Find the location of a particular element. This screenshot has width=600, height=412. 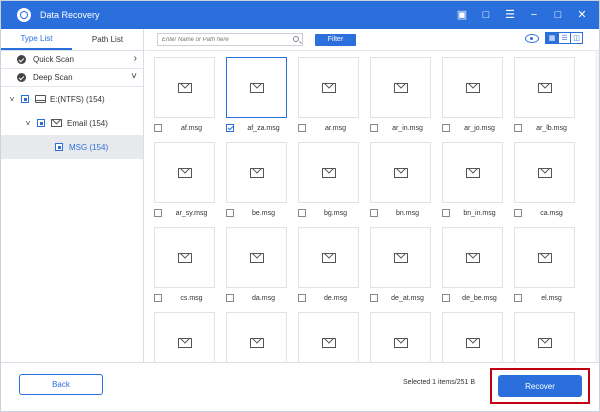

save-icon: □ is located at coordinates (486, 15).